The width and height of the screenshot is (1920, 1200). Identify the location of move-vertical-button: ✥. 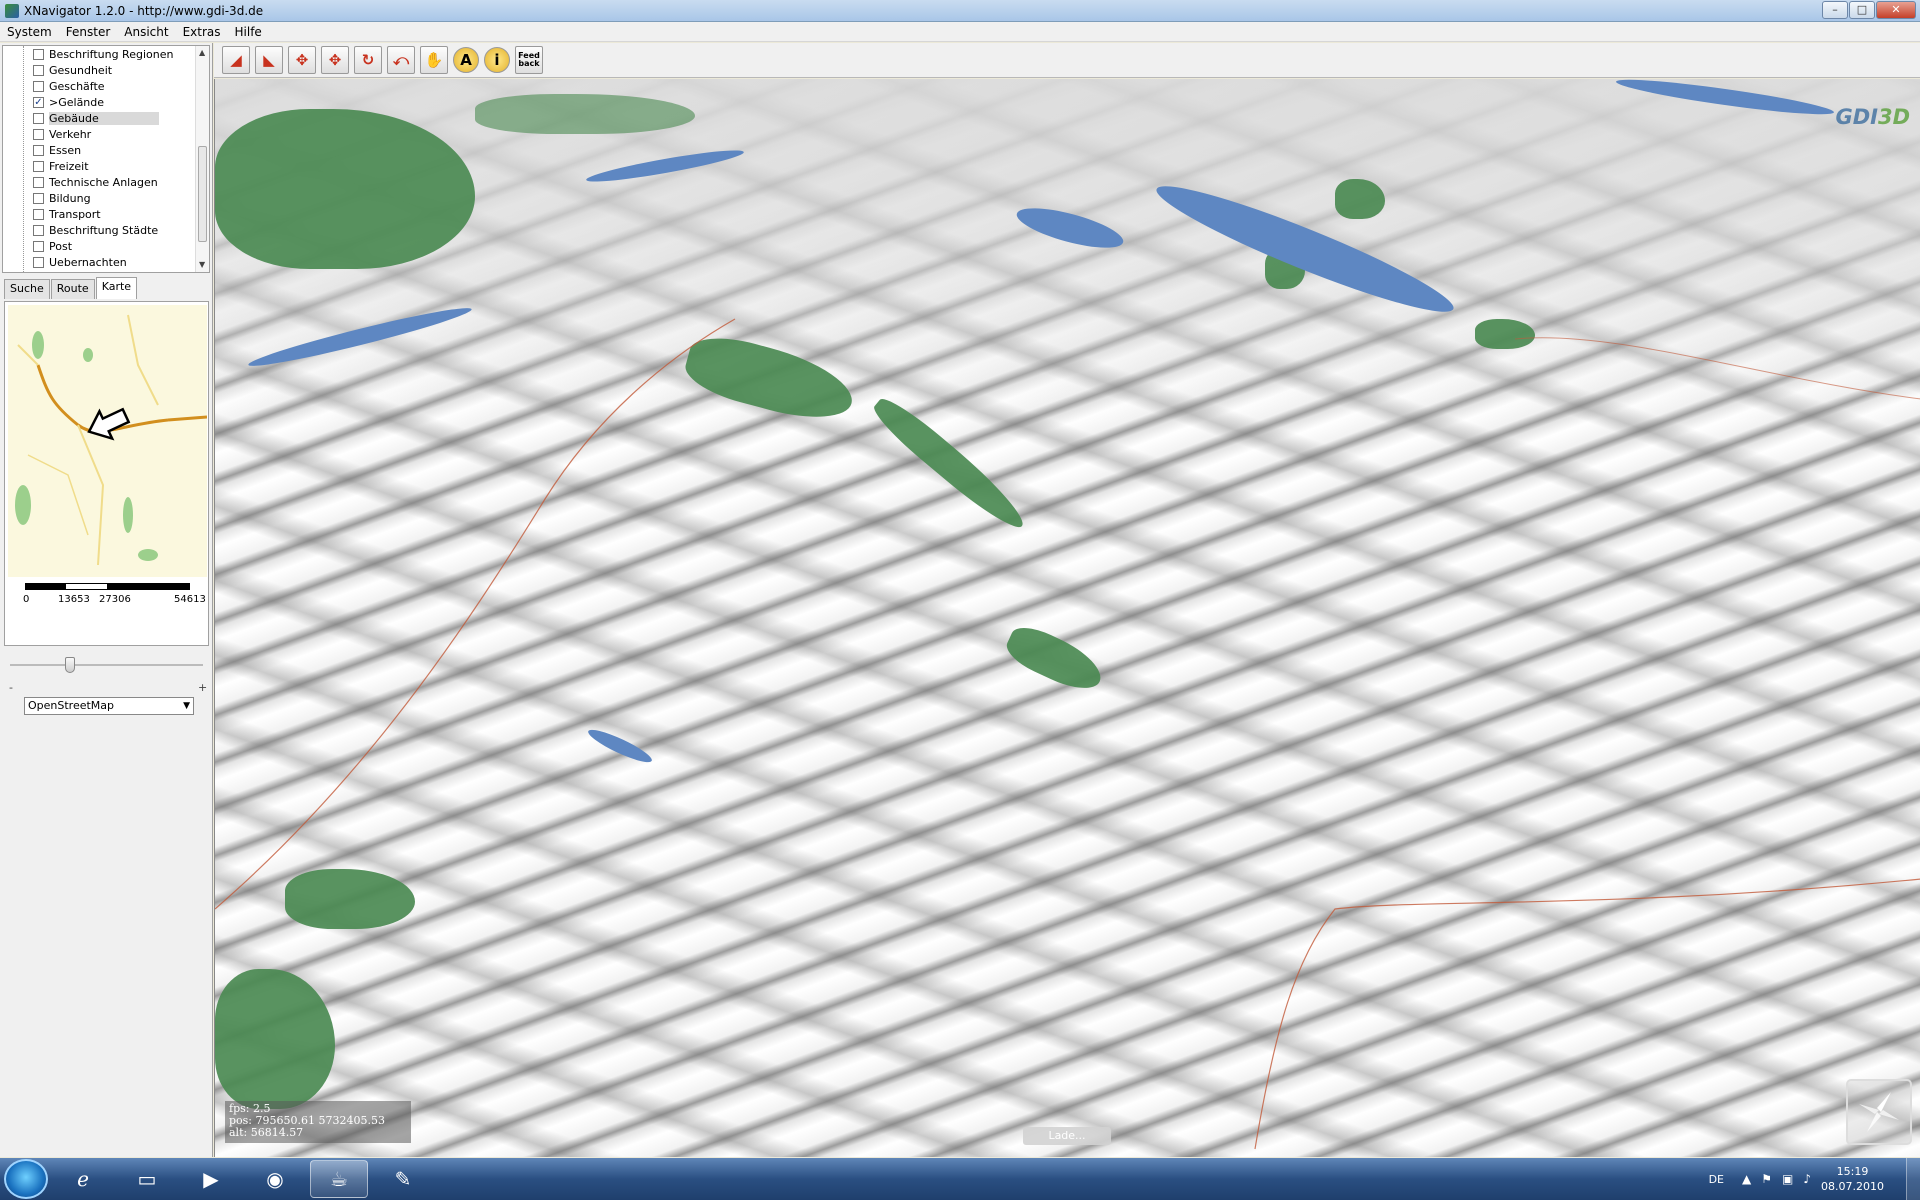
(335, 60).